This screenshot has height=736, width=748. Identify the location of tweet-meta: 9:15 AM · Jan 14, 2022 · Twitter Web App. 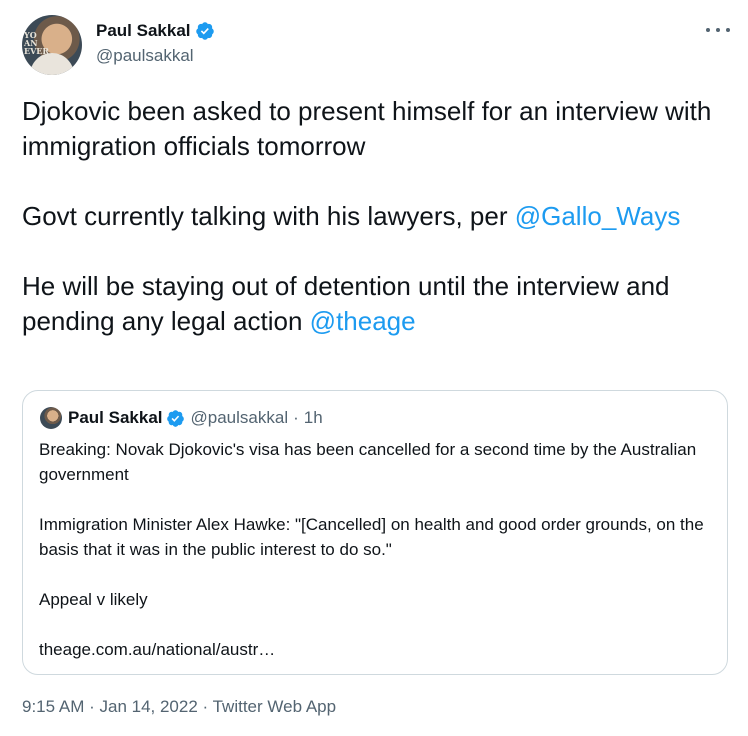
(179, 707).